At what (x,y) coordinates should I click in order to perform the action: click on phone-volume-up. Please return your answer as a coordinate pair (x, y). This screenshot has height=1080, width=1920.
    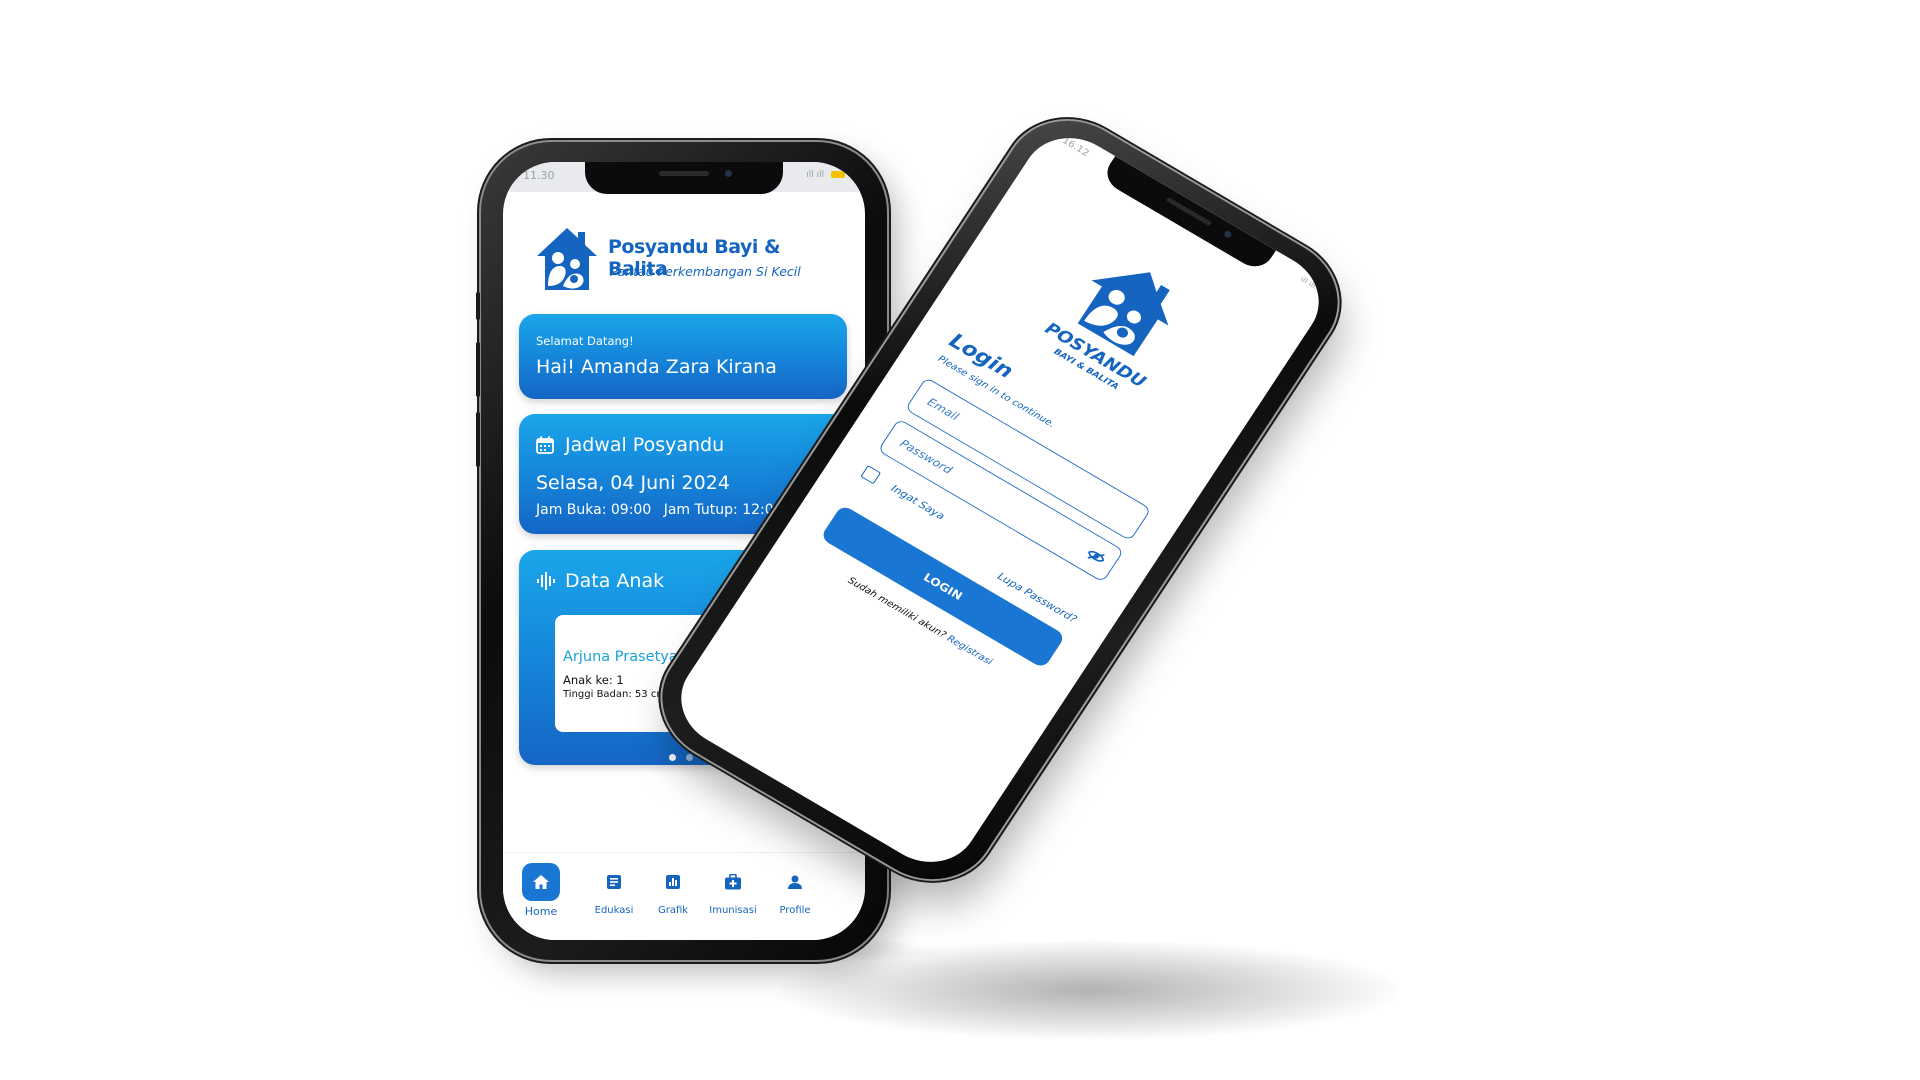
    Looking at the image, I should click on (478, 369).